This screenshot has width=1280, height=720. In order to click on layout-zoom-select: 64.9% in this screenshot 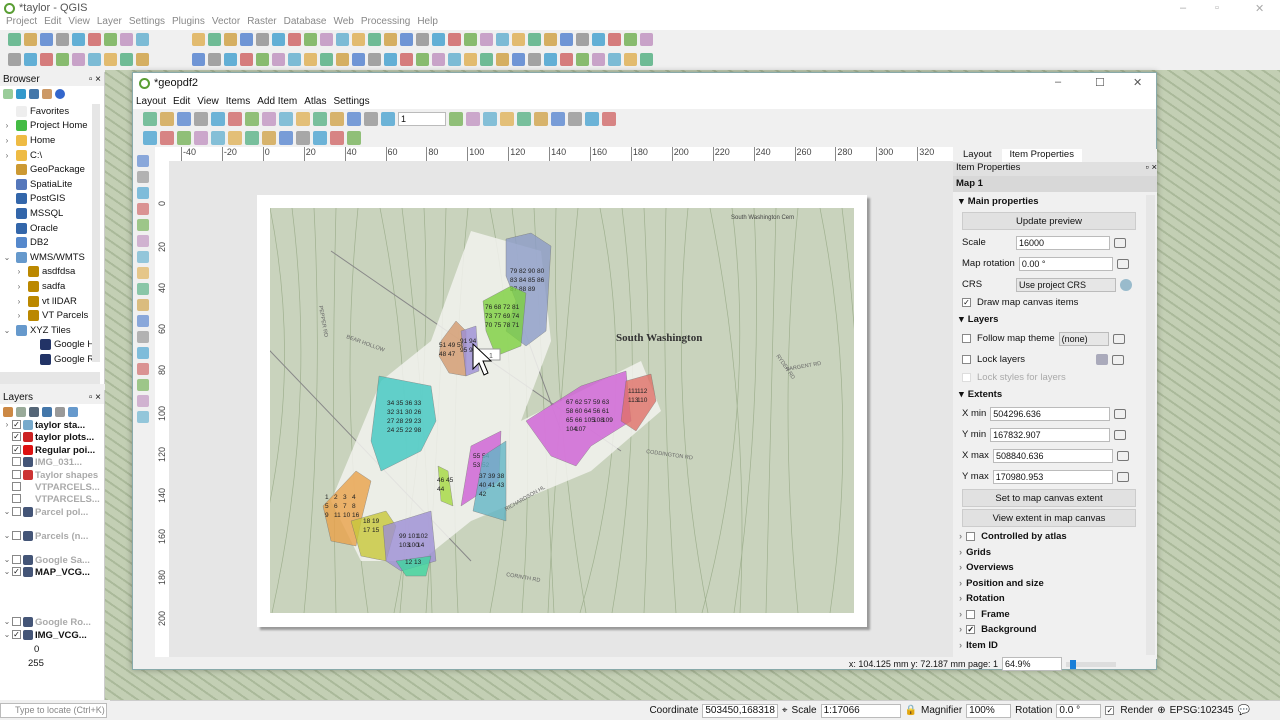, I will do `click(1032, 664)`.